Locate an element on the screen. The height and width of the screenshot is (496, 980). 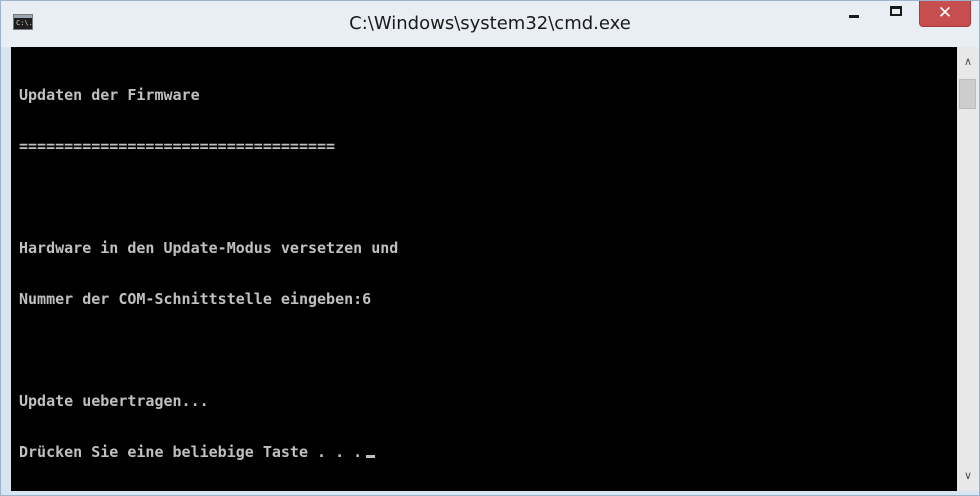
minimize-button is located at coordinates (854, 14).